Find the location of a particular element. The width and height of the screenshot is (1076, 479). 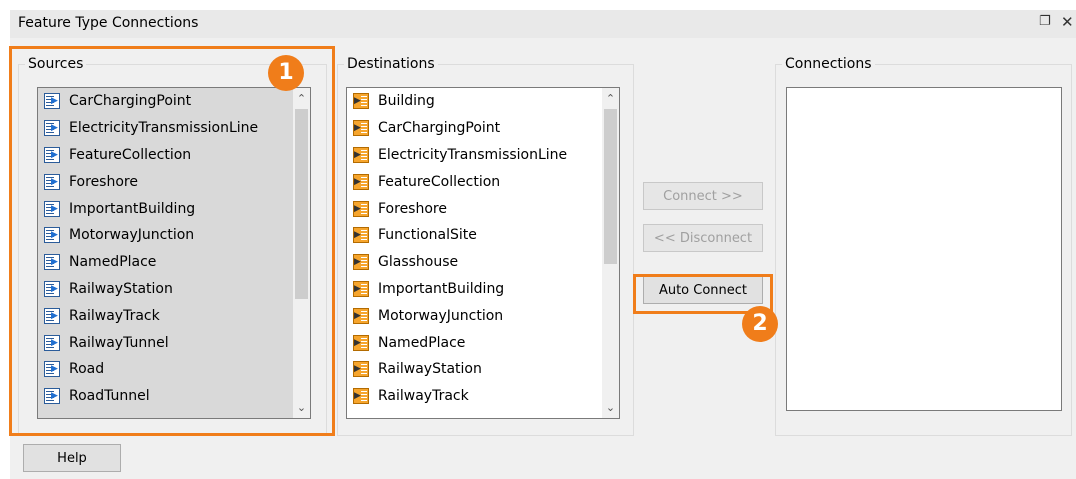

list-item-label: ImportantBuilding is located at coordinates (441, 288).